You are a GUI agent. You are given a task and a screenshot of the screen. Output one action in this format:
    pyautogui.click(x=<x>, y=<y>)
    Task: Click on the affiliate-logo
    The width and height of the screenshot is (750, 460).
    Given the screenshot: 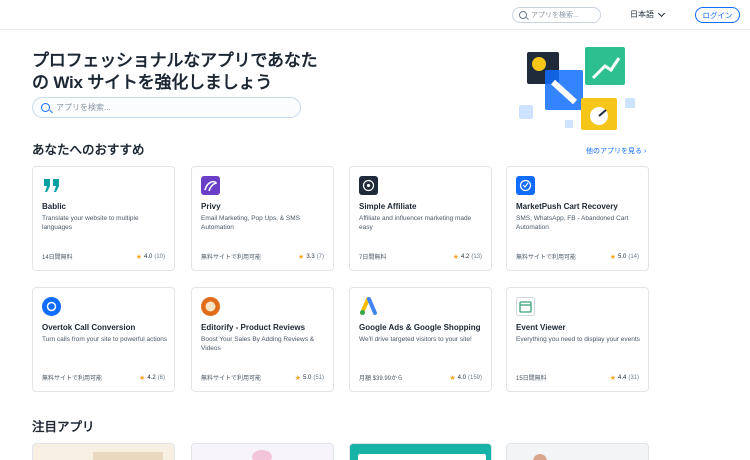 What is the action you would take?
    pyautogui.click(x=368, y=185)
    